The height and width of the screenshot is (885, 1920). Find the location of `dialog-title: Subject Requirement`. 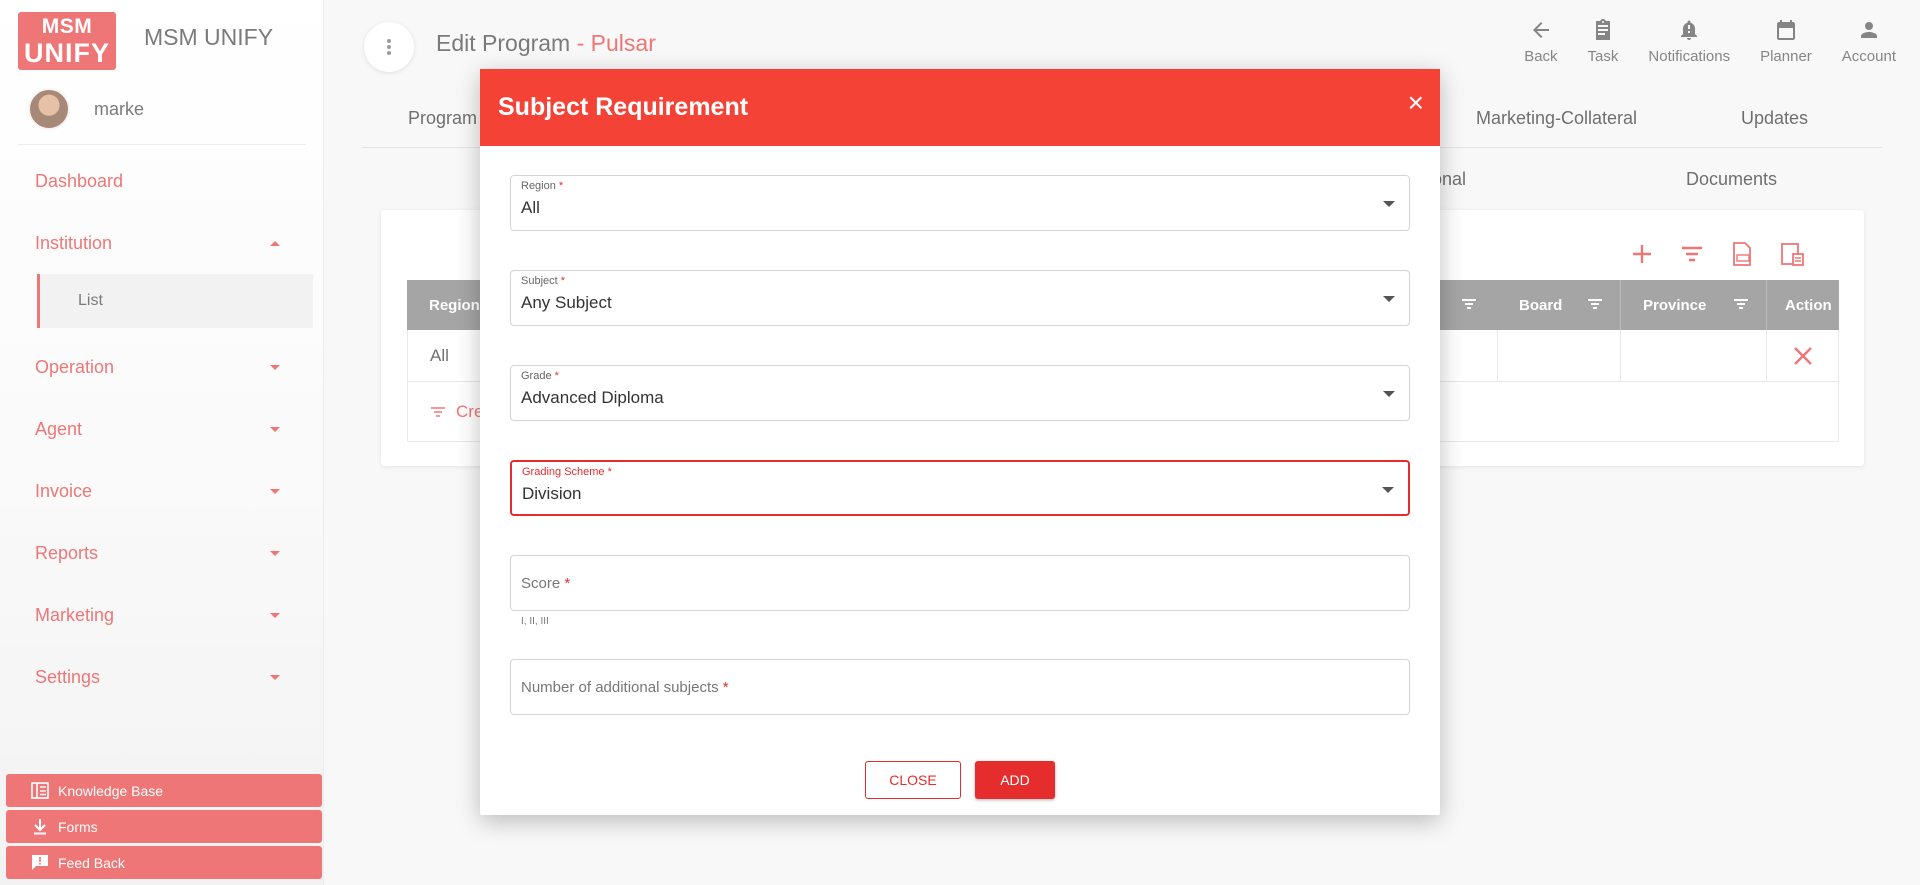

dialog-title: Subject Requirement is located at coordinates (623, 107).